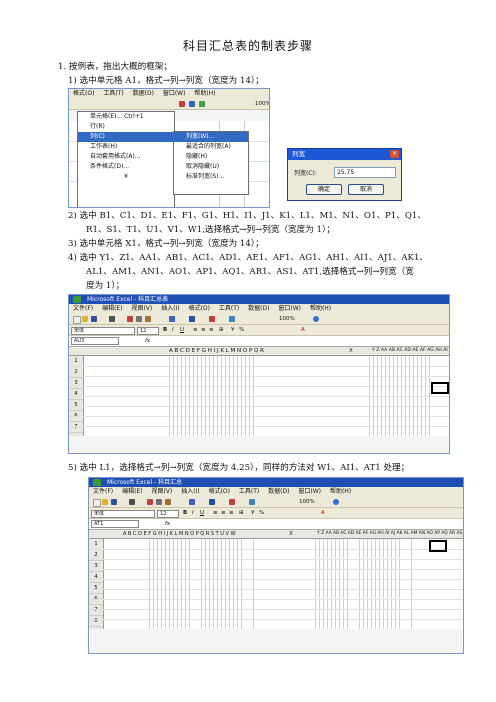 Image resolution: width=496 pixels, height=702 pixels. I want to click on drawing-icon, so click(202, 104).